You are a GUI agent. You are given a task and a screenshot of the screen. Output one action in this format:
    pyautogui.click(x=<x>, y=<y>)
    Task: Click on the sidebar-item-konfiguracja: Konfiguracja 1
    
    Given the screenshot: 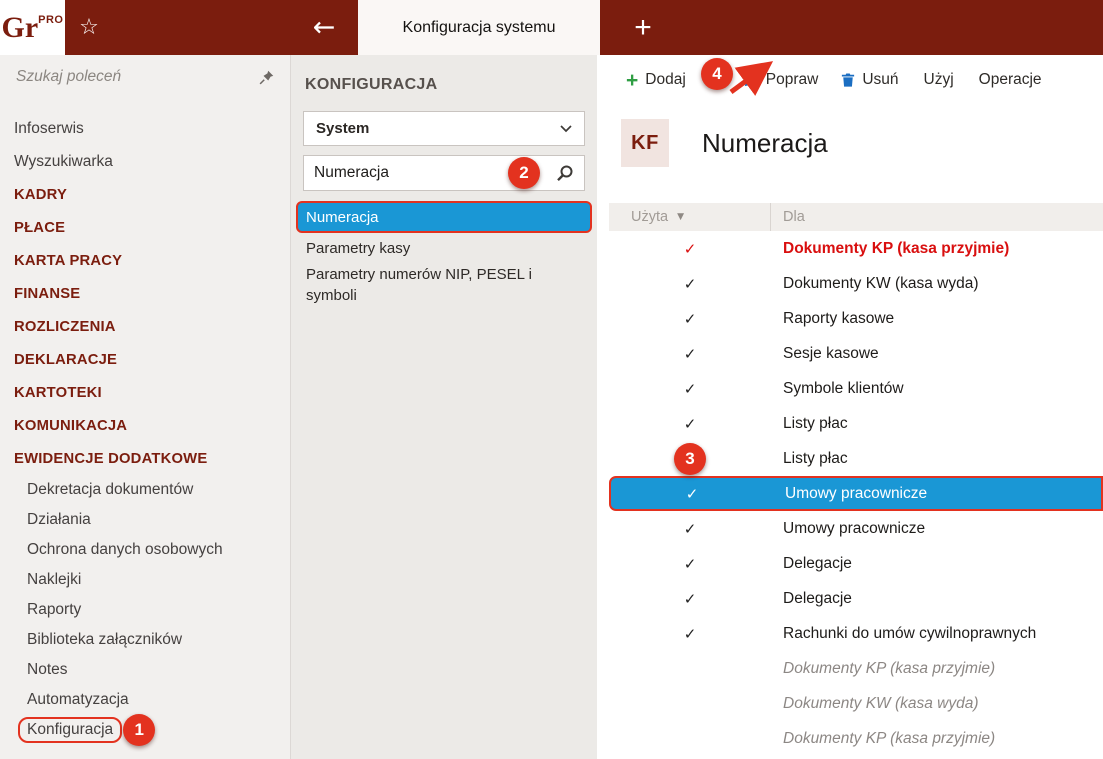 What is the action you would take?
    pyautogui.click(x=145, y=730)
    